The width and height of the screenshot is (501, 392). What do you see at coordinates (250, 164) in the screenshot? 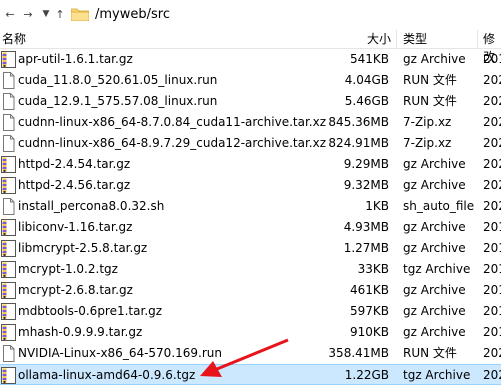
I see `file-row: httpd-2.4.54.tar.gz 9.29MB gz Archive 202` at bounding box center [250, 164].